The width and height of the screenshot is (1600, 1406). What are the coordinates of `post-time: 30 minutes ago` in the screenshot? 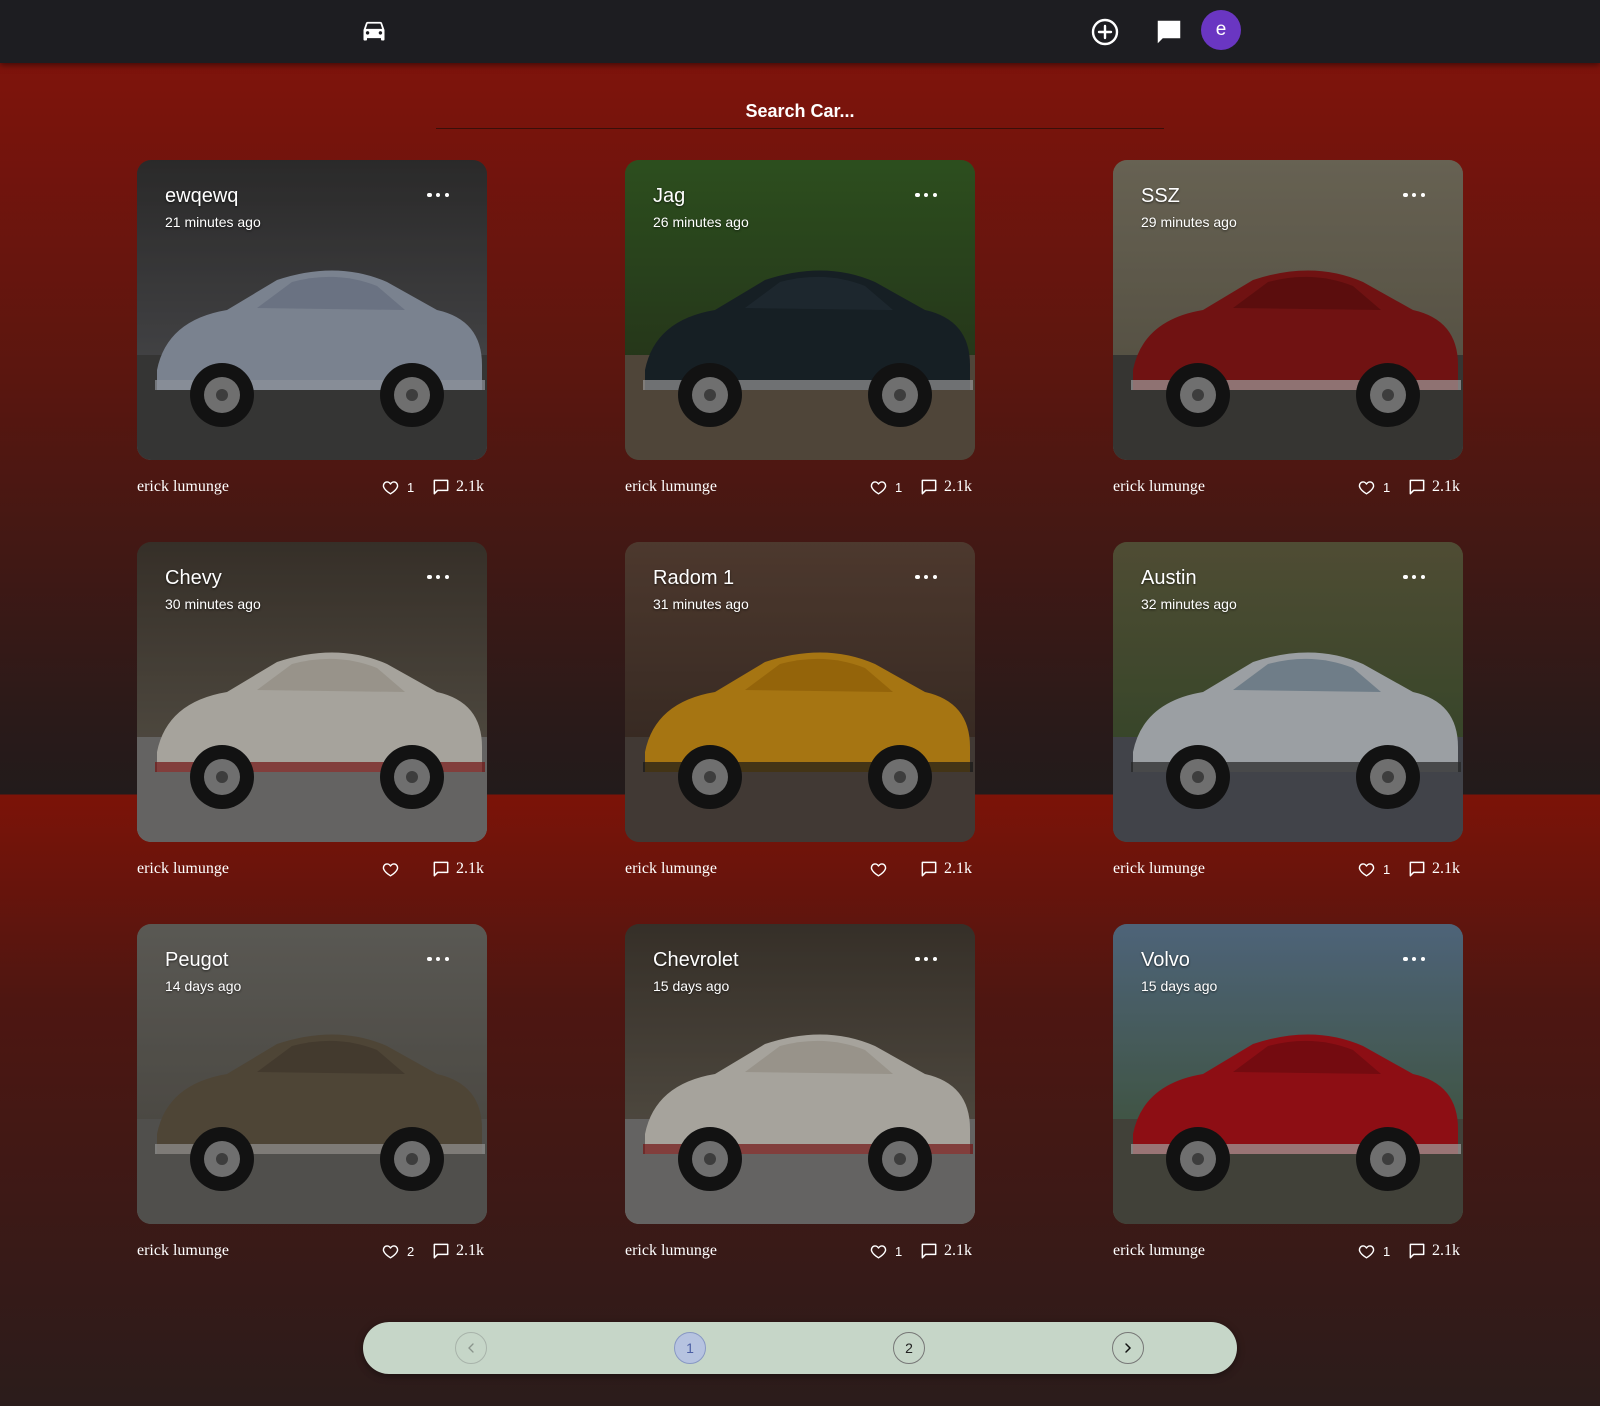 It's located at (213, 604).